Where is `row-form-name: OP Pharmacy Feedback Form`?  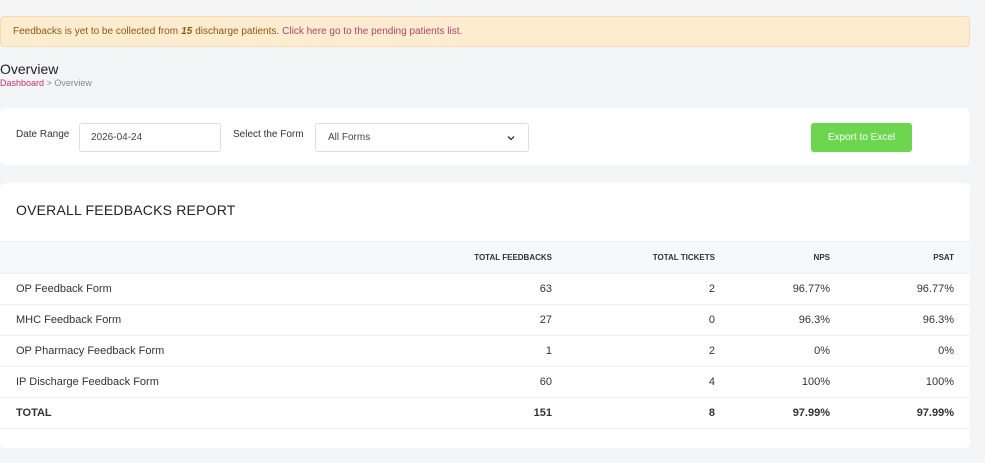
row-form-name: OP Pharmacy Feedback Form is located at coordinates (150, 351).